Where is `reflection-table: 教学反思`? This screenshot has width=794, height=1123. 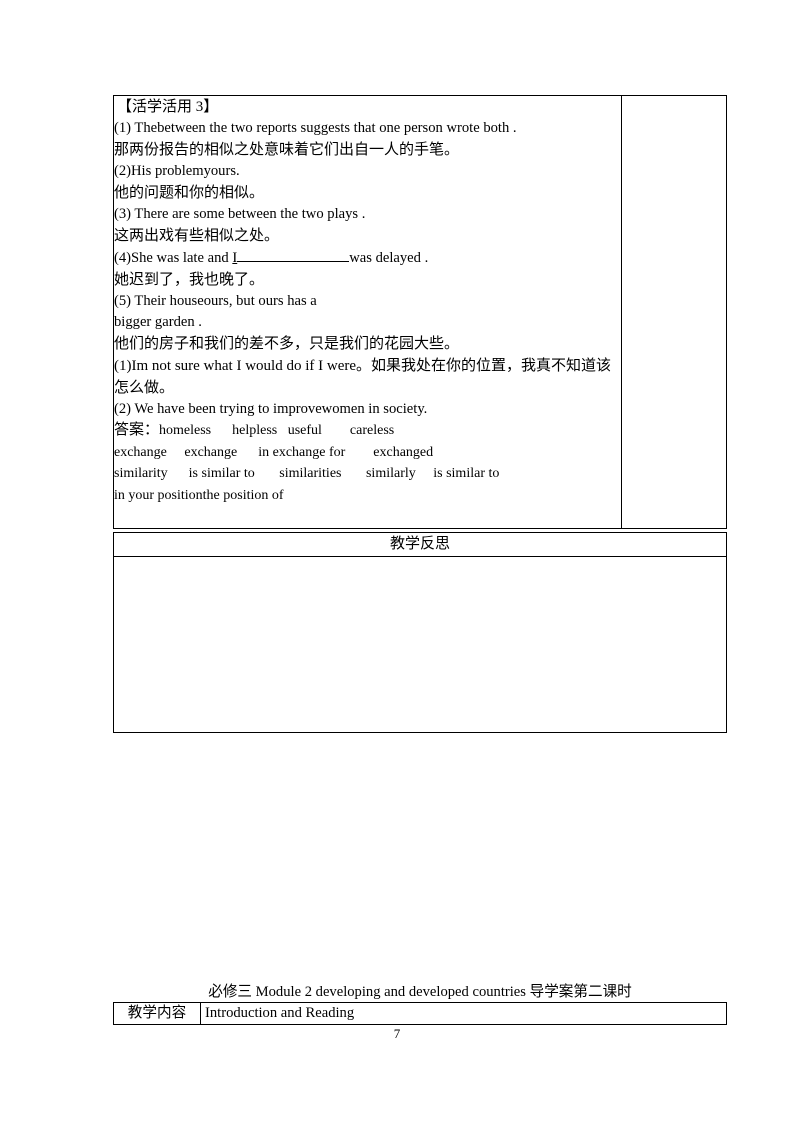 reflection-table: 教学反思 is located at coordinates (420, 632).